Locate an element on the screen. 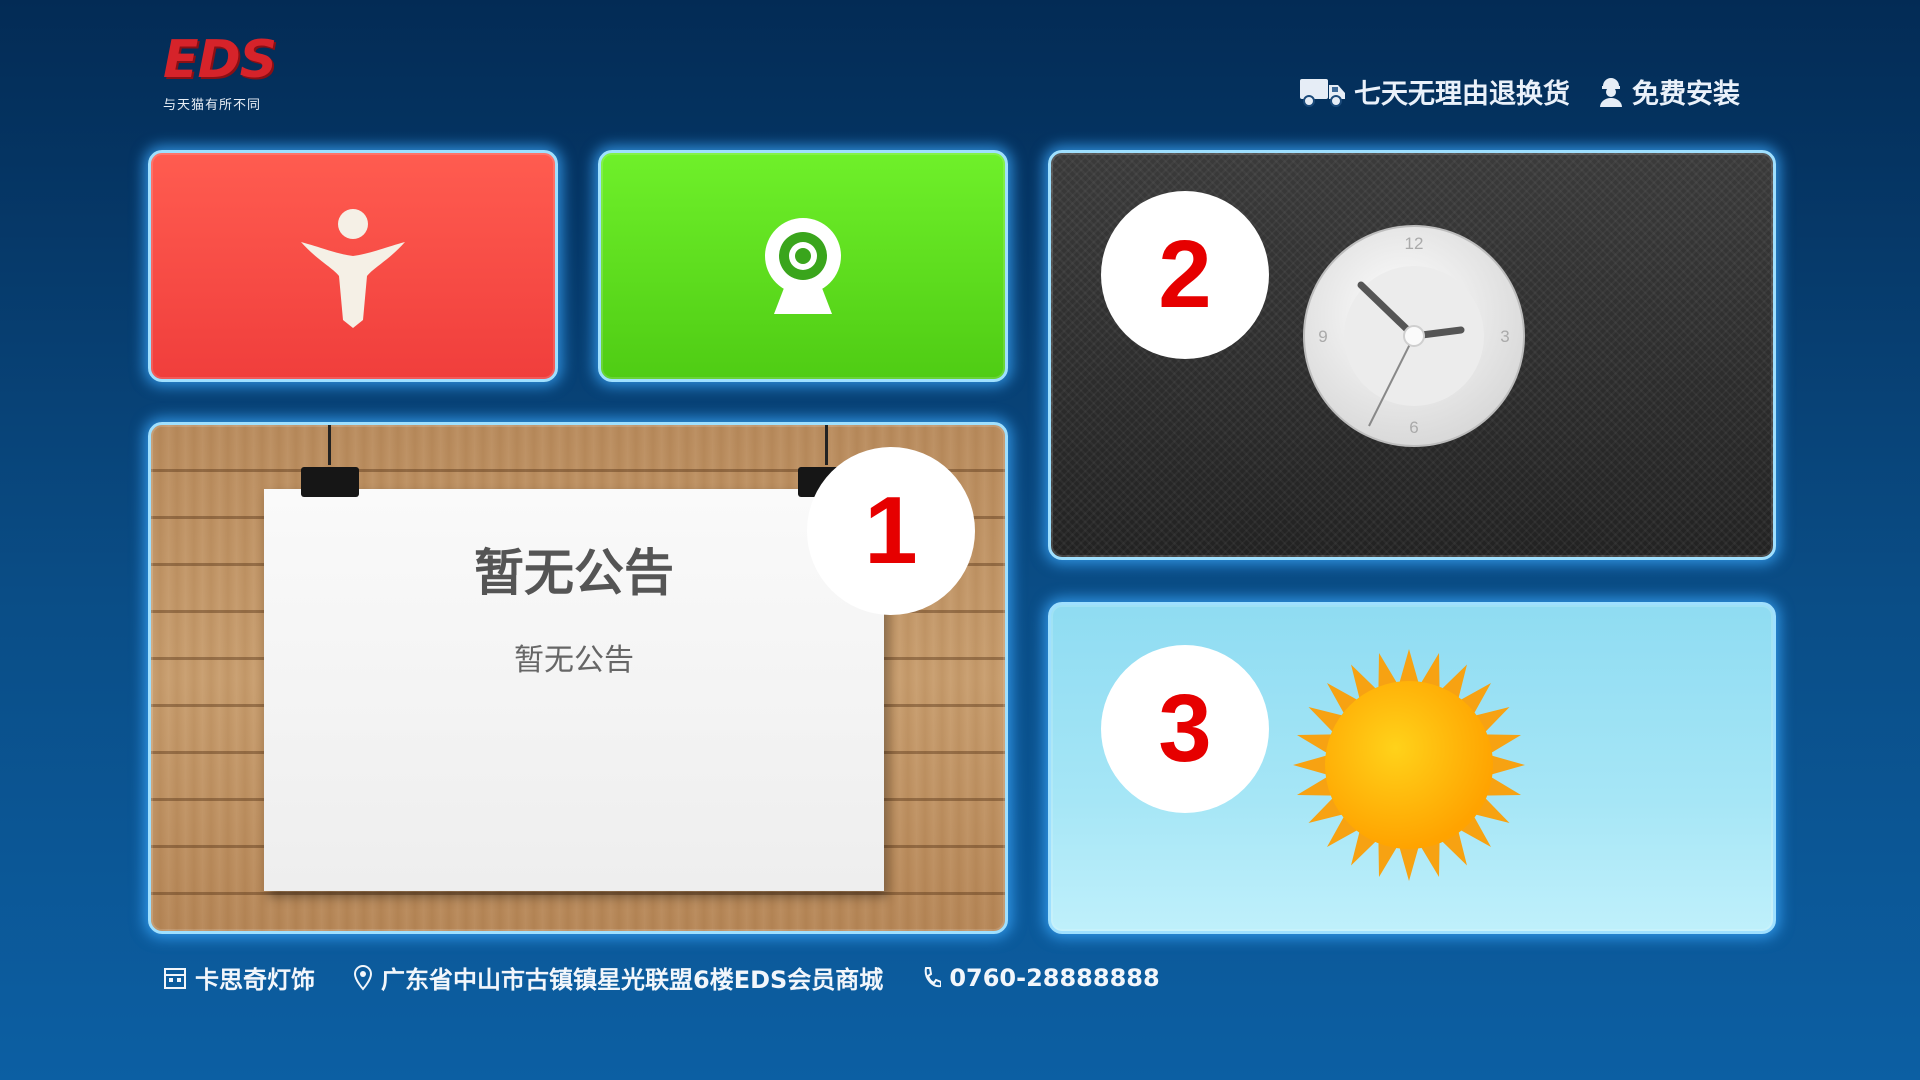 The height and width of the screenshot is (1080, 1920). promo-install-label: 免费安装 is located at coordinates (1686, 94).